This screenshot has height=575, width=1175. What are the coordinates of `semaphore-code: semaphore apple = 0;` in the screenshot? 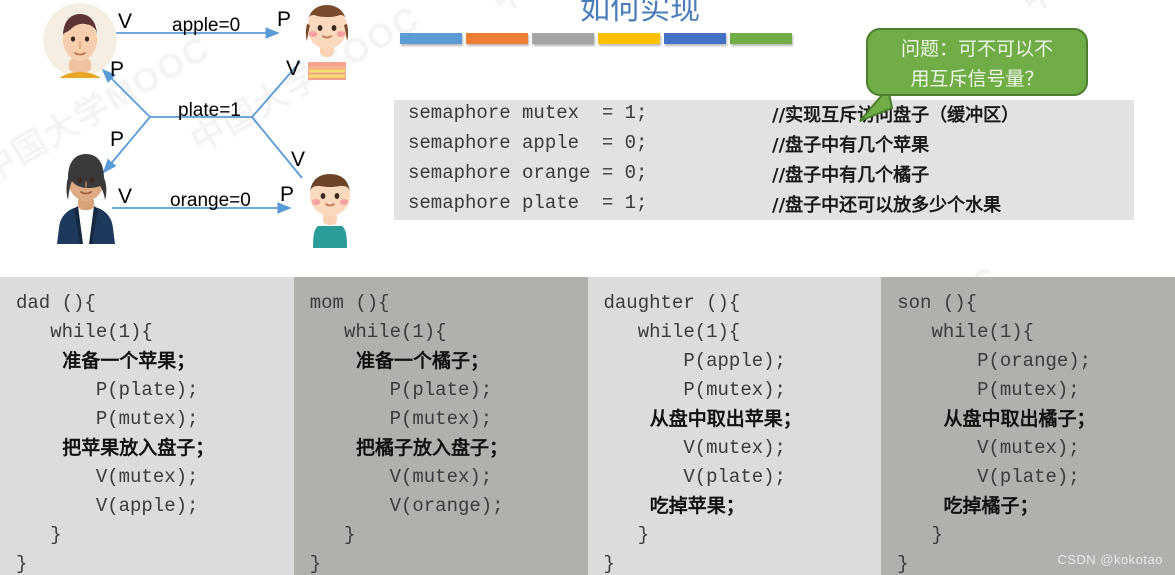 It's located at (528, 143).